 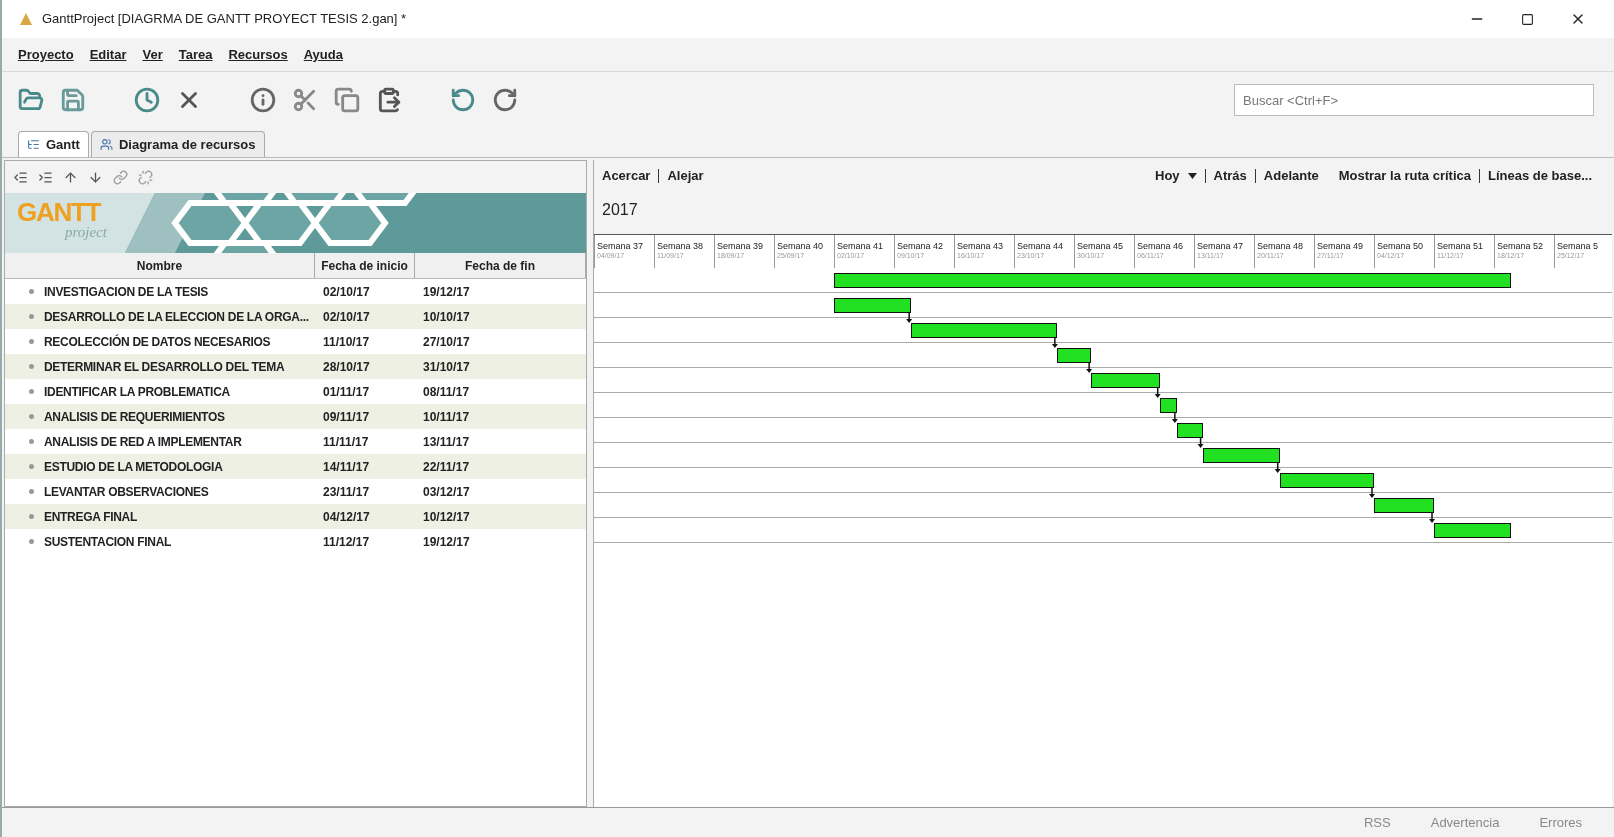 I want to click on week-label: Semana 50, so click(x=1401, y=247).